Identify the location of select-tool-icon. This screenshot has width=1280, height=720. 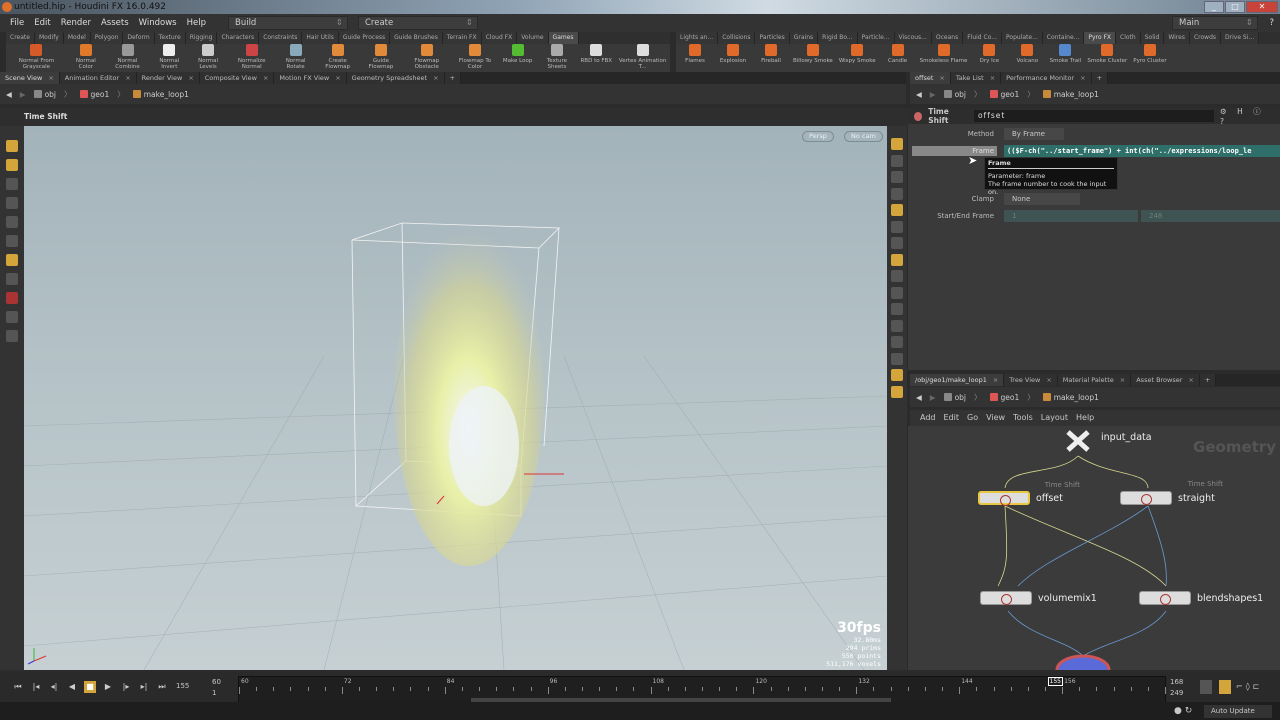
(12, 146).